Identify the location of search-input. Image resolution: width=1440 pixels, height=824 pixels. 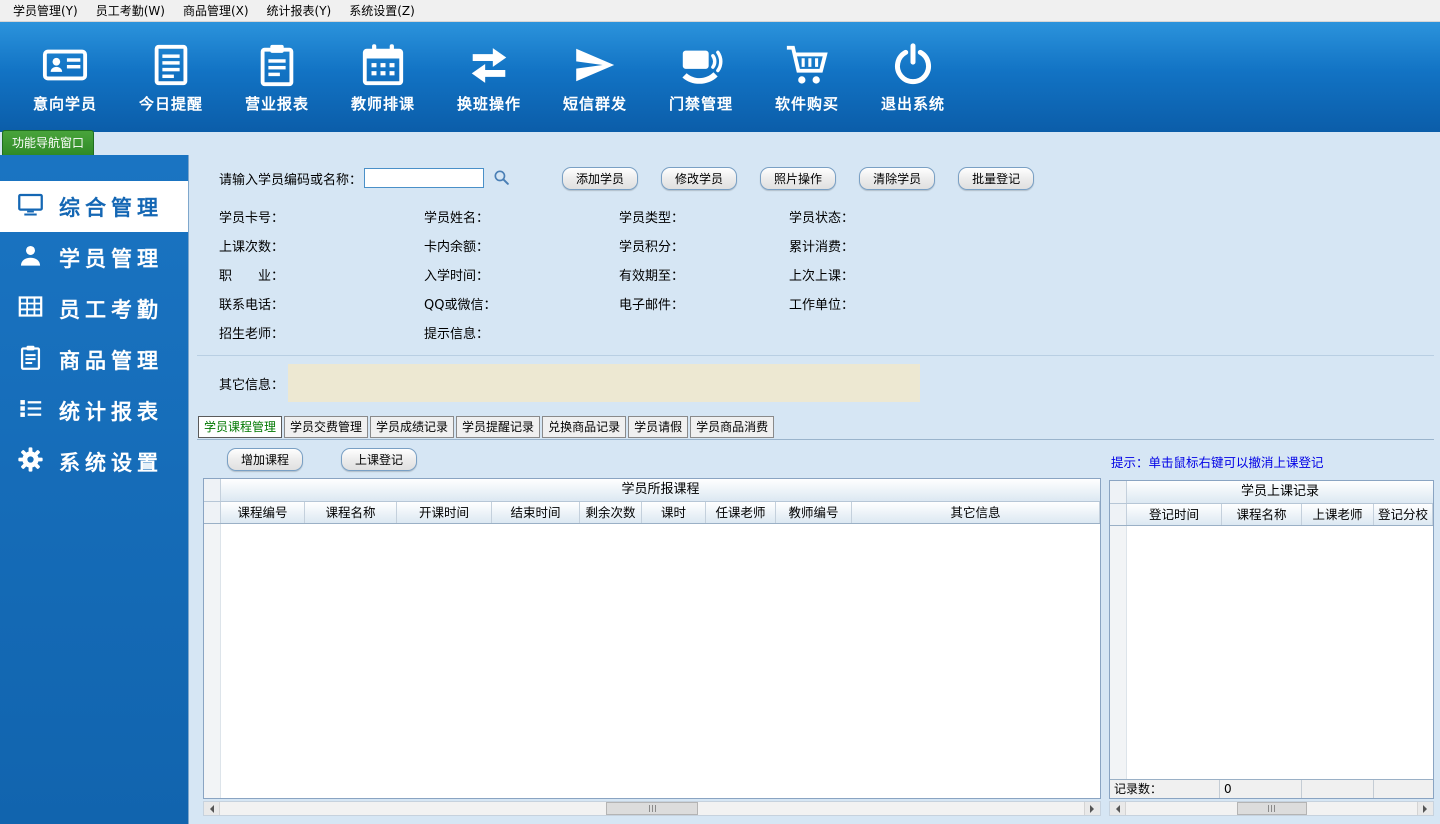
(424, 178).